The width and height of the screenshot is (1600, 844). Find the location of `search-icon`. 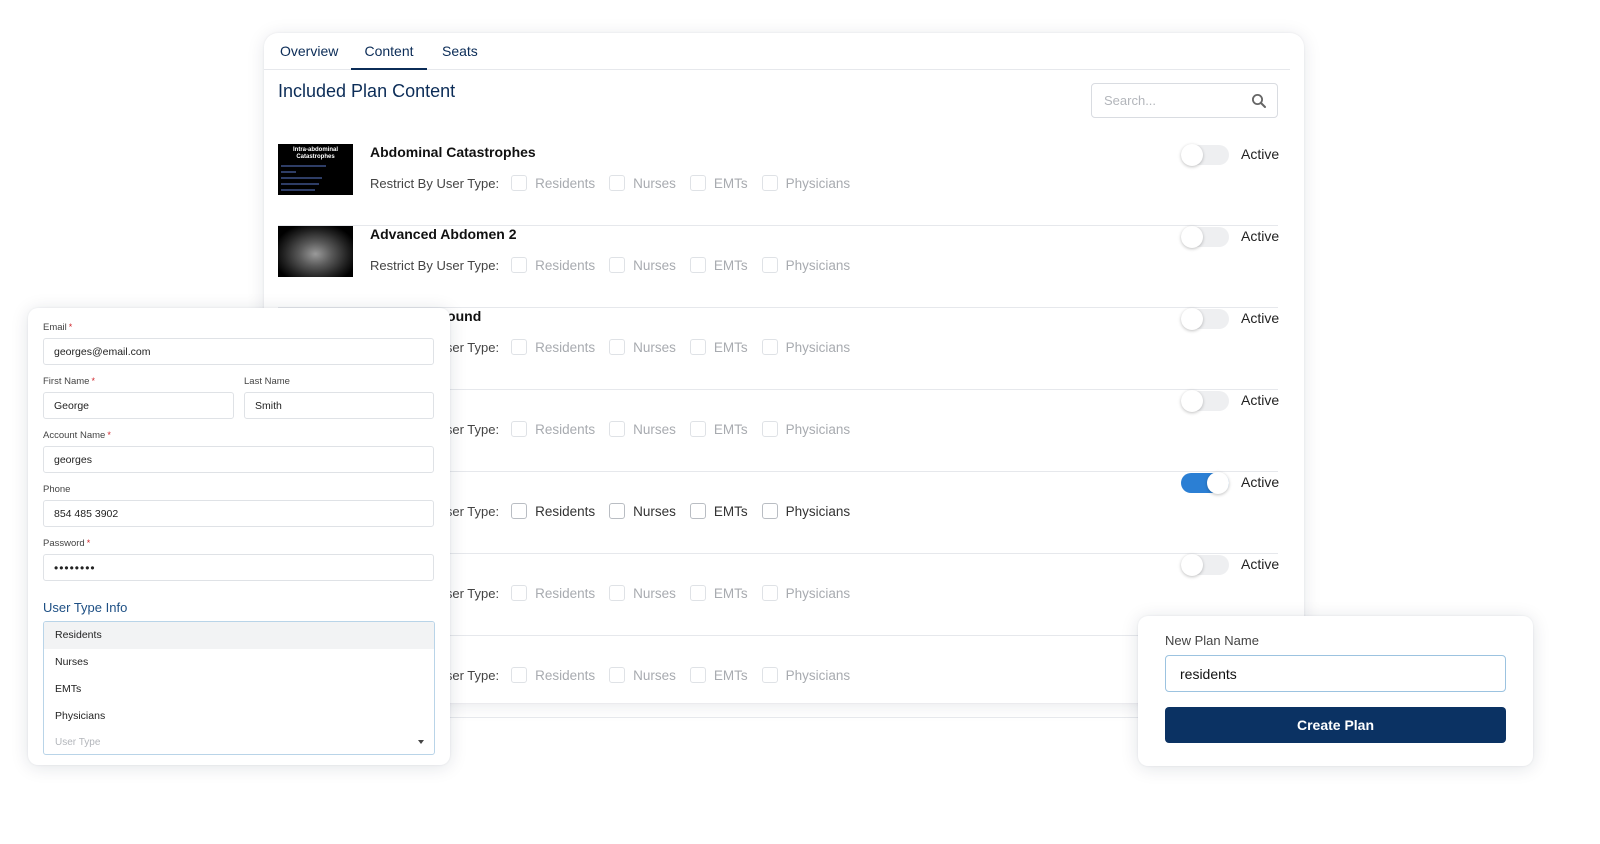

search-icon is located at coordinates (1259, 101).